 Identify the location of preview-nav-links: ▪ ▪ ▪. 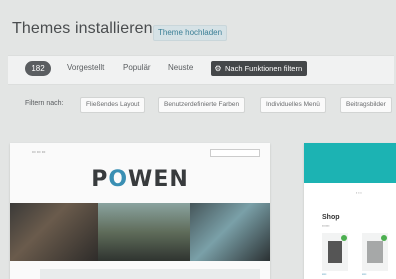
(359, 193).